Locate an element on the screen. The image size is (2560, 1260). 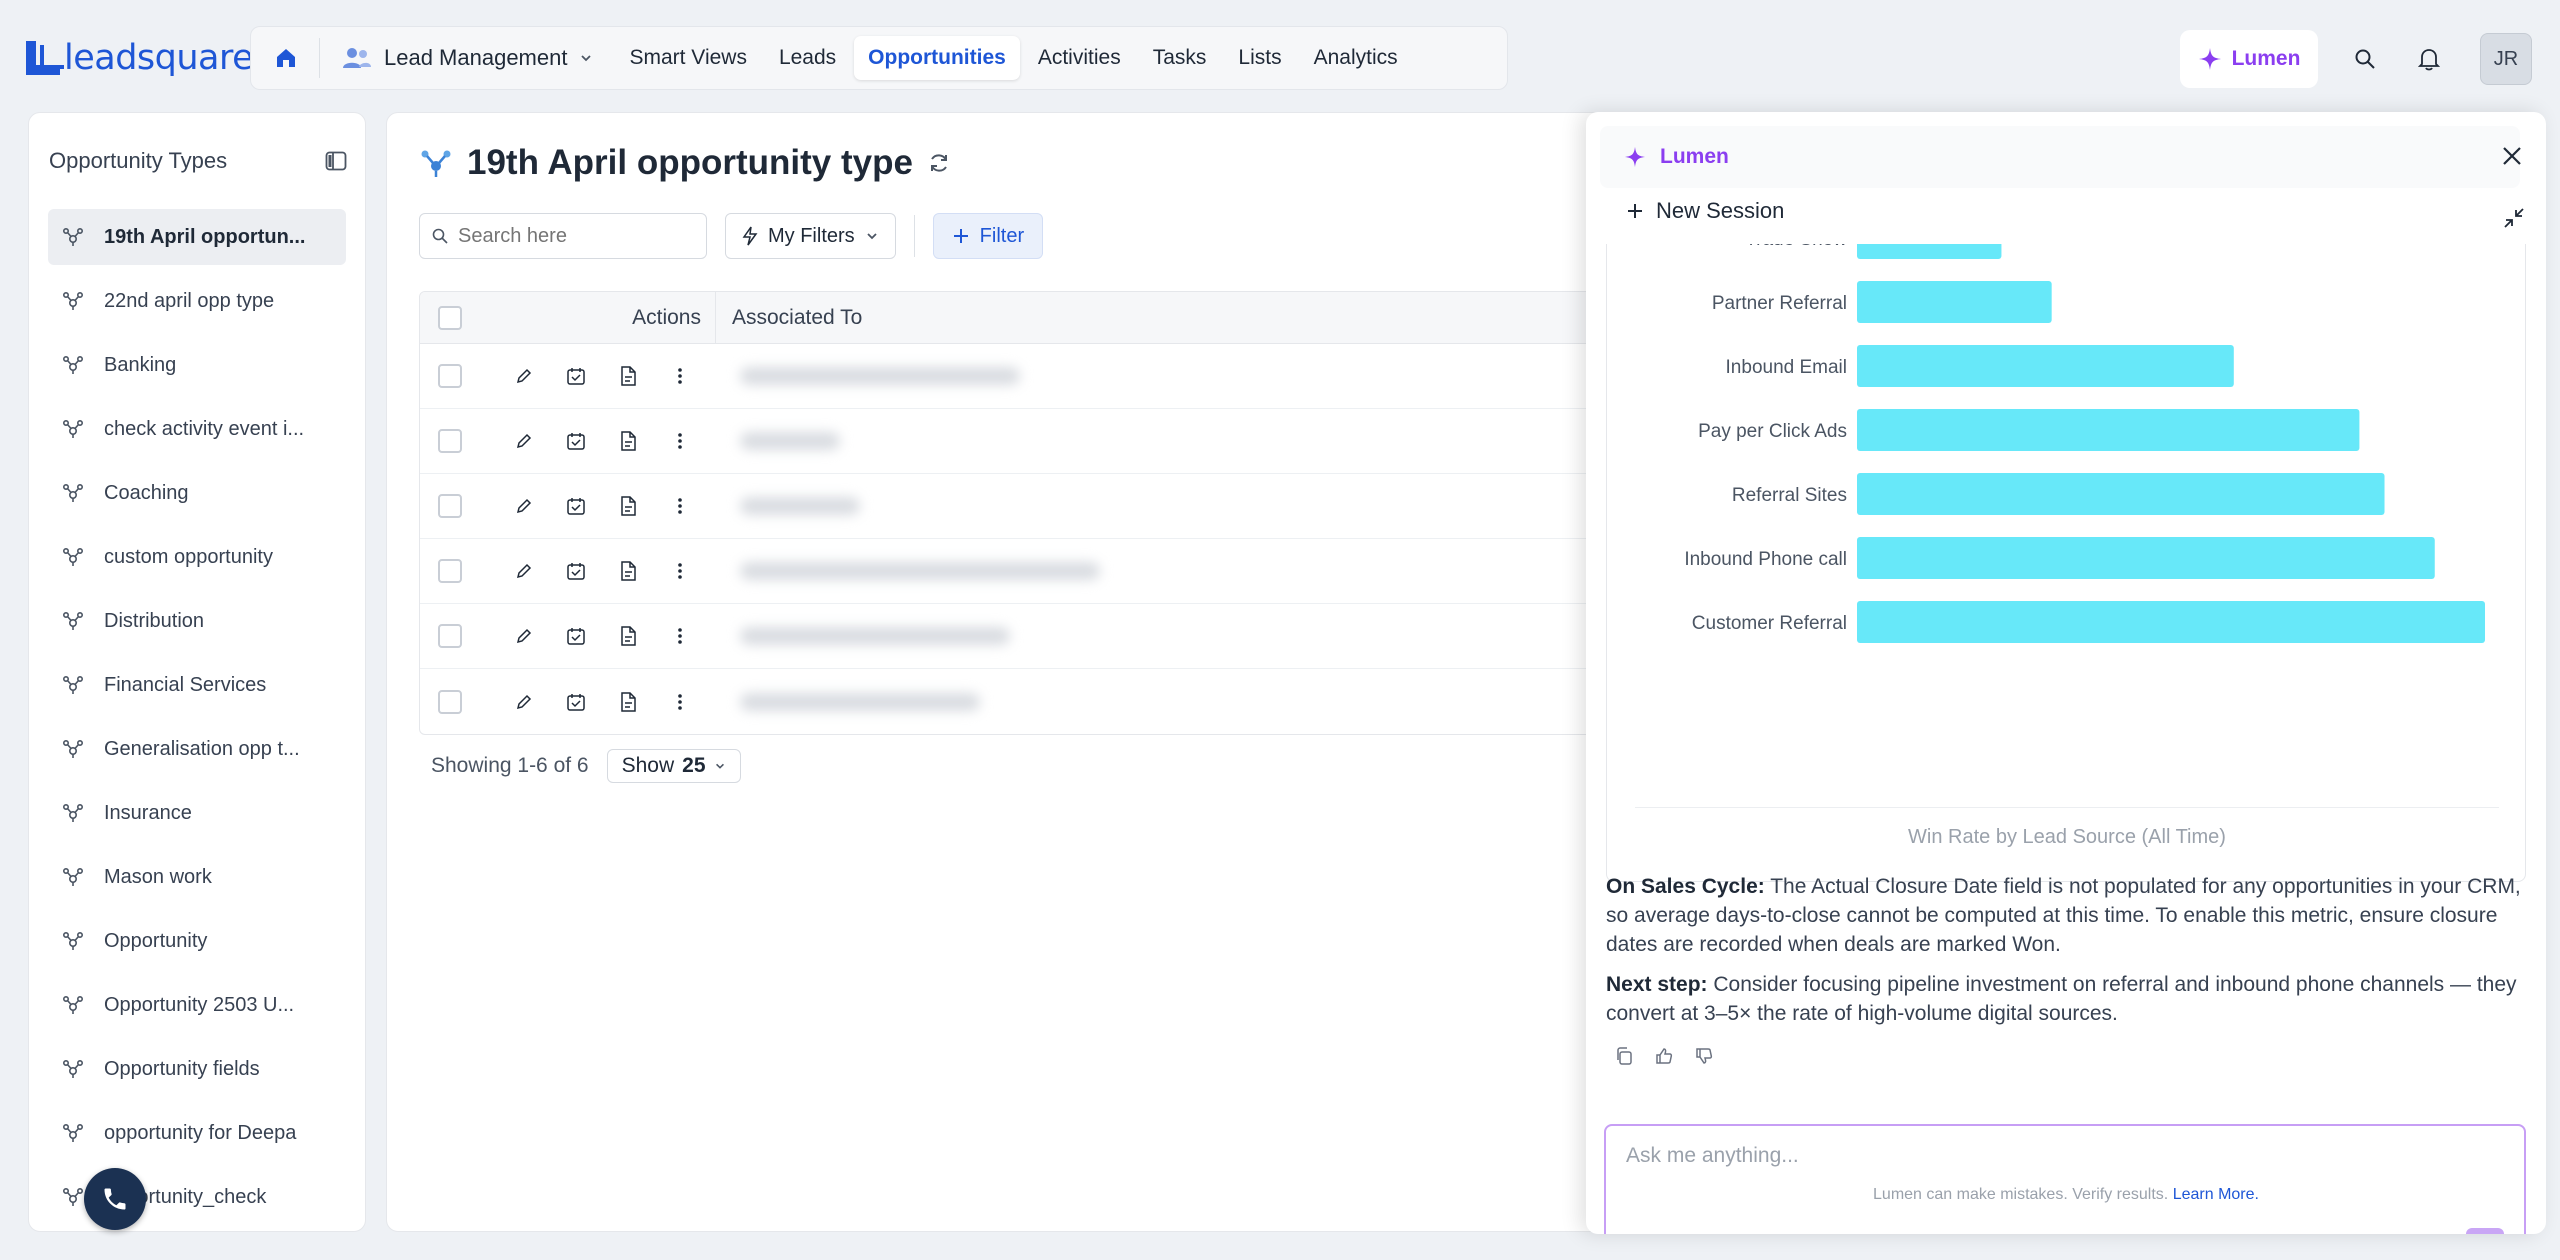
thumbs-up-button is located at coordinates (1664, 1056).